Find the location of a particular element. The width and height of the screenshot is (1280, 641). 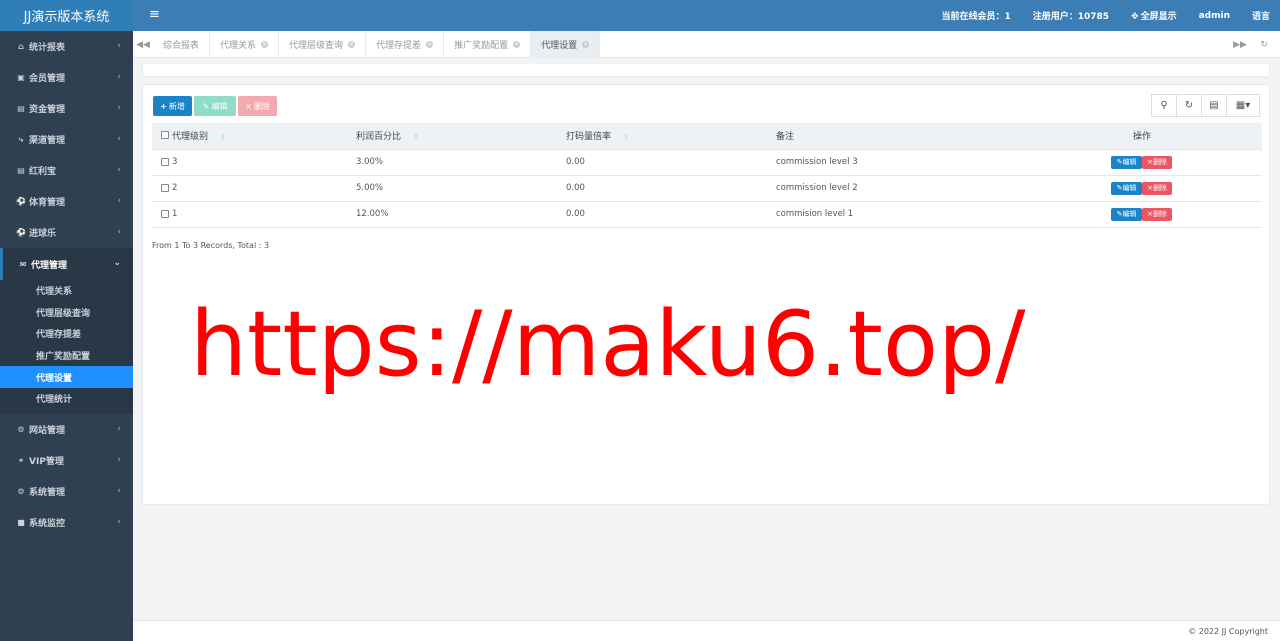

sidebar-item-bonus: ▤ 红利宝 ‹ is located at coordinates (66, 170).